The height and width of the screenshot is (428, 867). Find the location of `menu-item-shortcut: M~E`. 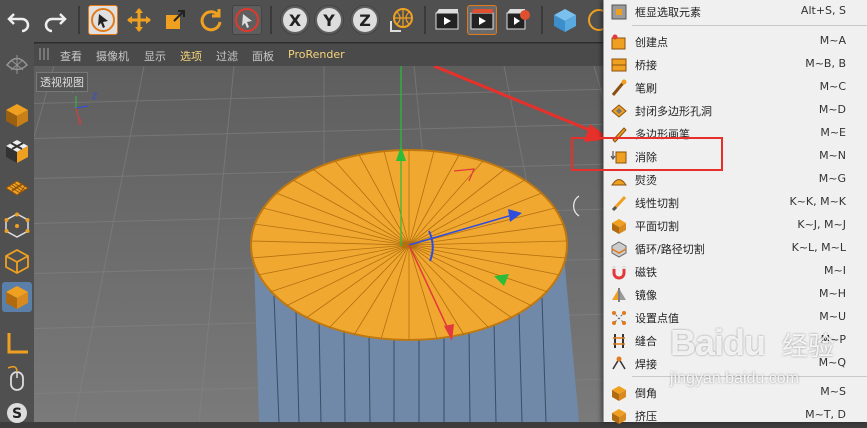

menu-item-shortcut: M~E is located at coordinates (833, 132).